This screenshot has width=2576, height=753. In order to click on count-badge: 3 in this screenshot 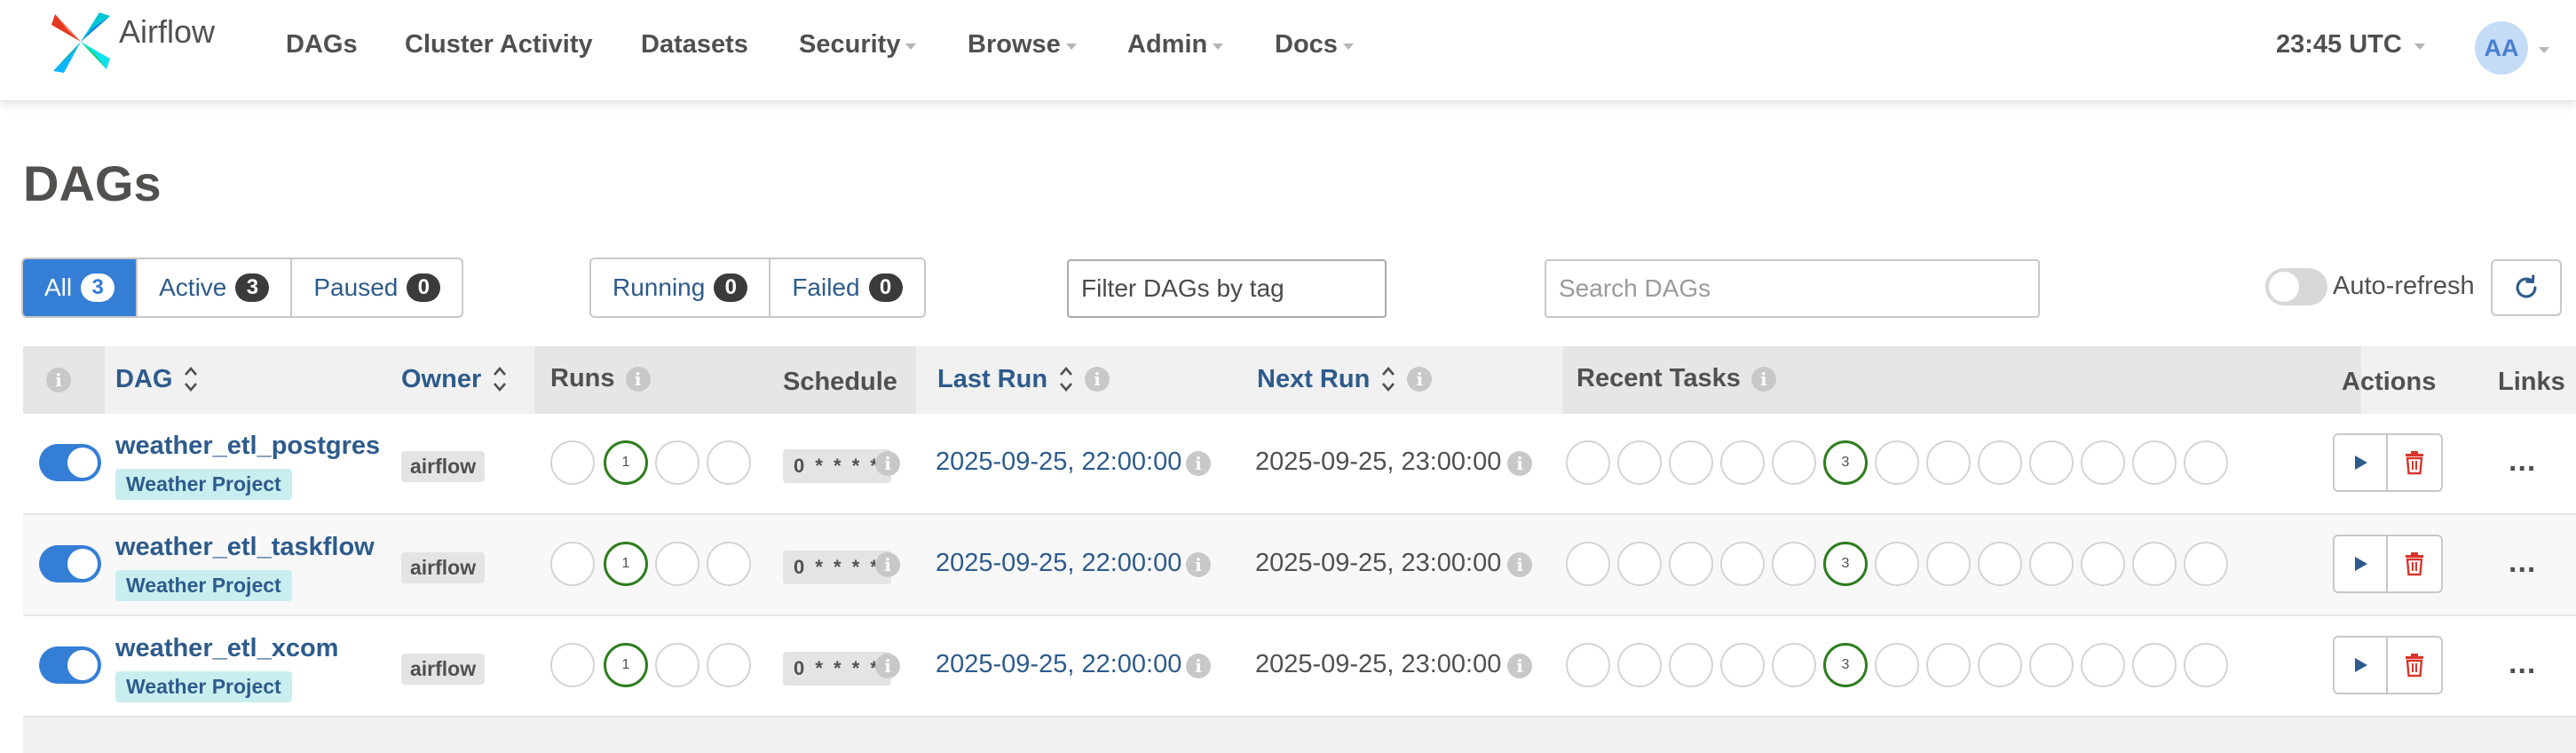, I will do `click(98, 287)`.